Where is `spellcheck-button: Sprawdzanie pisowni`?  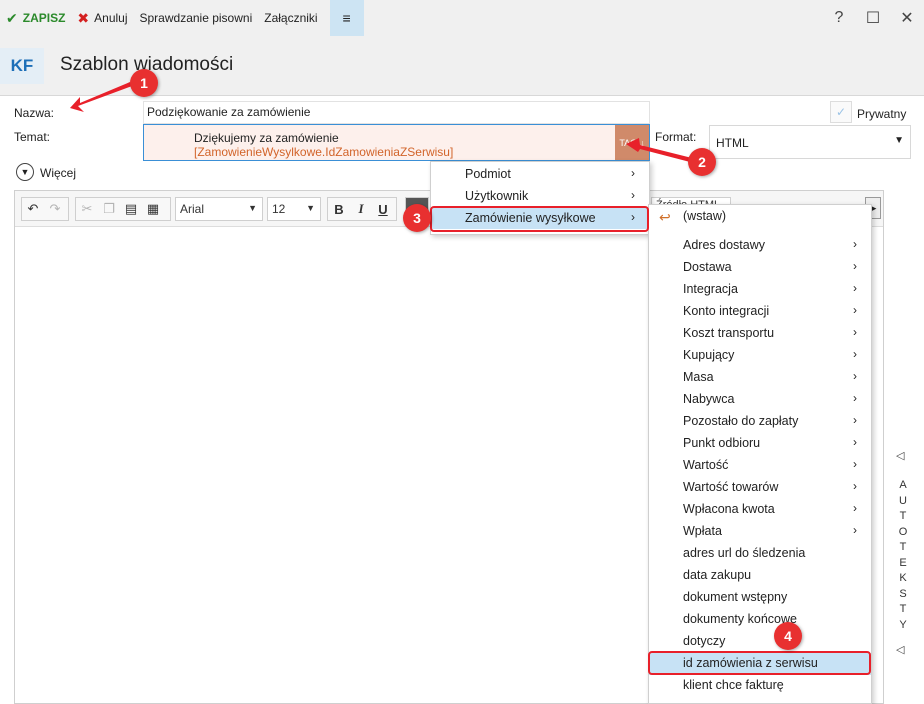
spellcheck-button: Sprawdzanie pisowni is located at coordinates (196, 18).